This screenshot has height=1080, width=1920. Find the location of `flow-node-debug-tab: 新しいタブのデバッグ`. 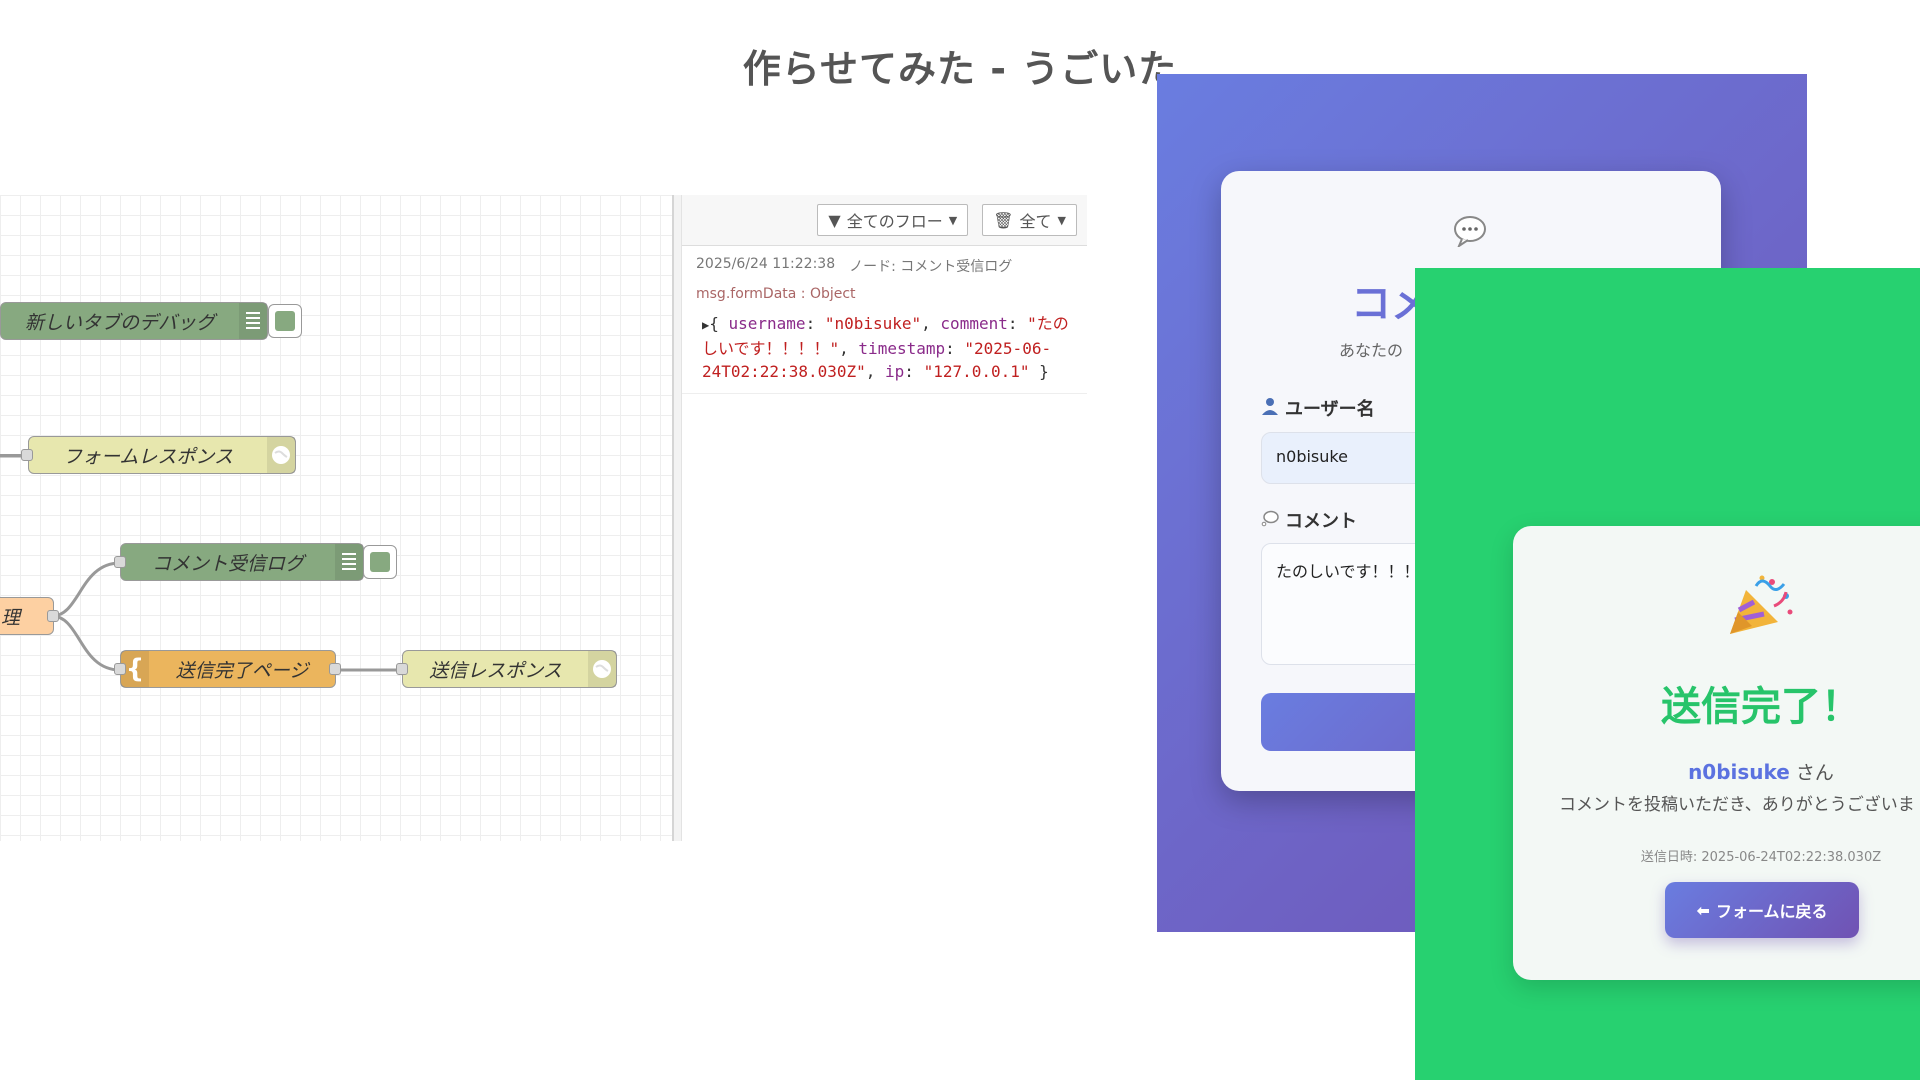

flow-node-debug-tab: 新しいタブのデバッグ is located at coordinates (134, 321).